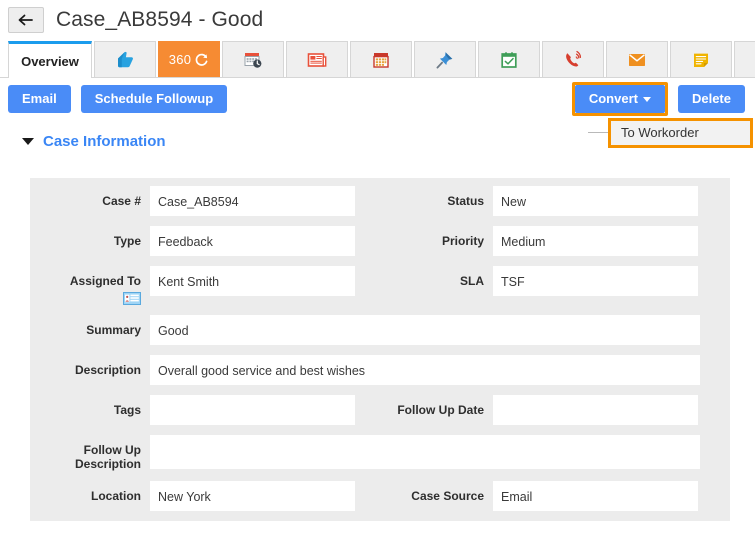  Describe the element at coordinates (377, 99) in the screenshot. I see `action-toolbar: Email Schedule Followup Convert Delete` at that location.